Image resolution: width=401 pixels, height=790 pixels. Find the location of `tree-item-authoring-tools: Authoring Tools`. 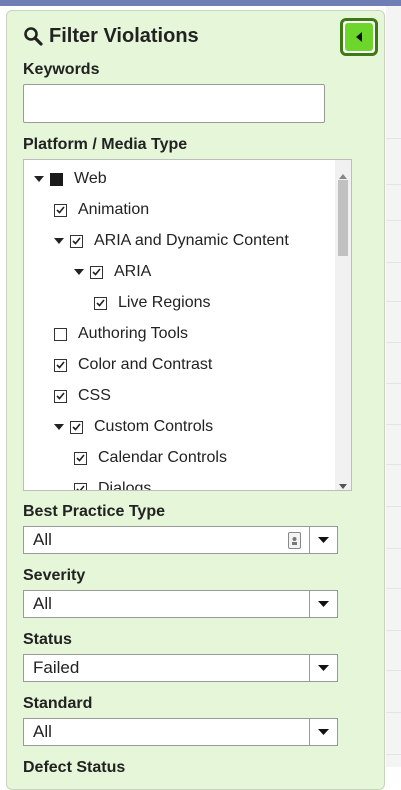

tree-item-authoring-tools: Authoring Tools is located at coordinates (121, 334).